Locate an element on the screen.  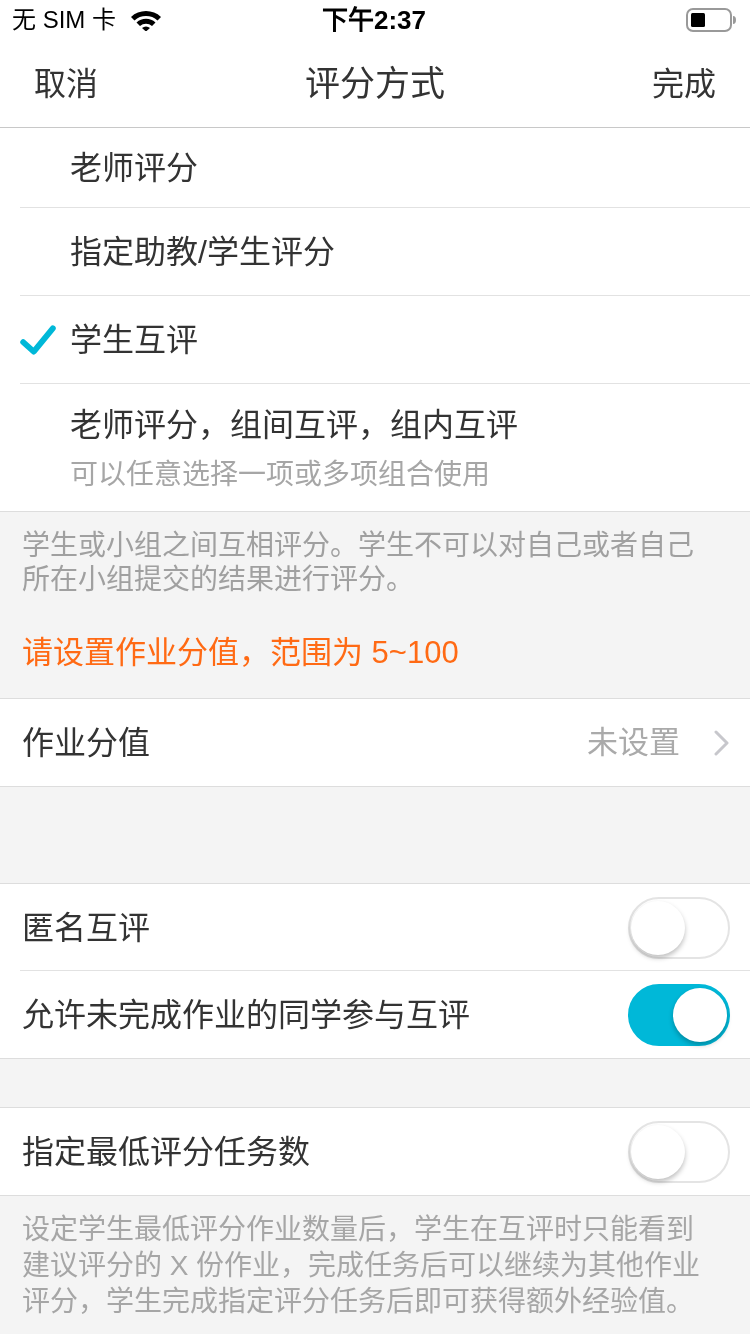
setting-label: 允许未完成作业的同学参与互评 is located at coordinates (246, 1015).